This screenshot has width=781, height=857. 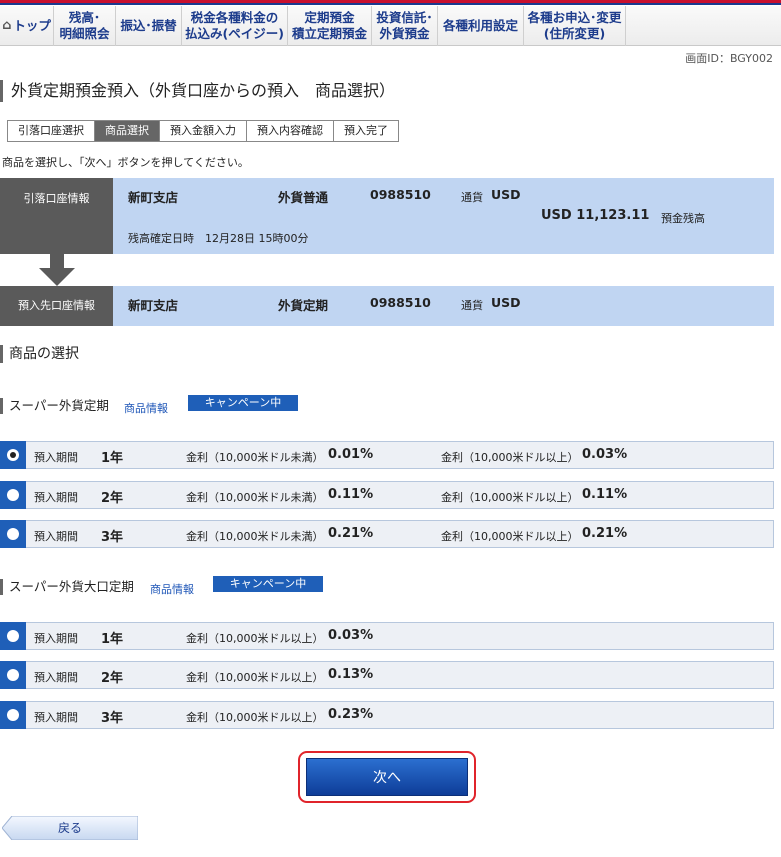 What do you see at coordinates (67, 587) in the screenshot?
I see `product-2-name: スーパー外貨大口定期` at bounding box center [67, 587].